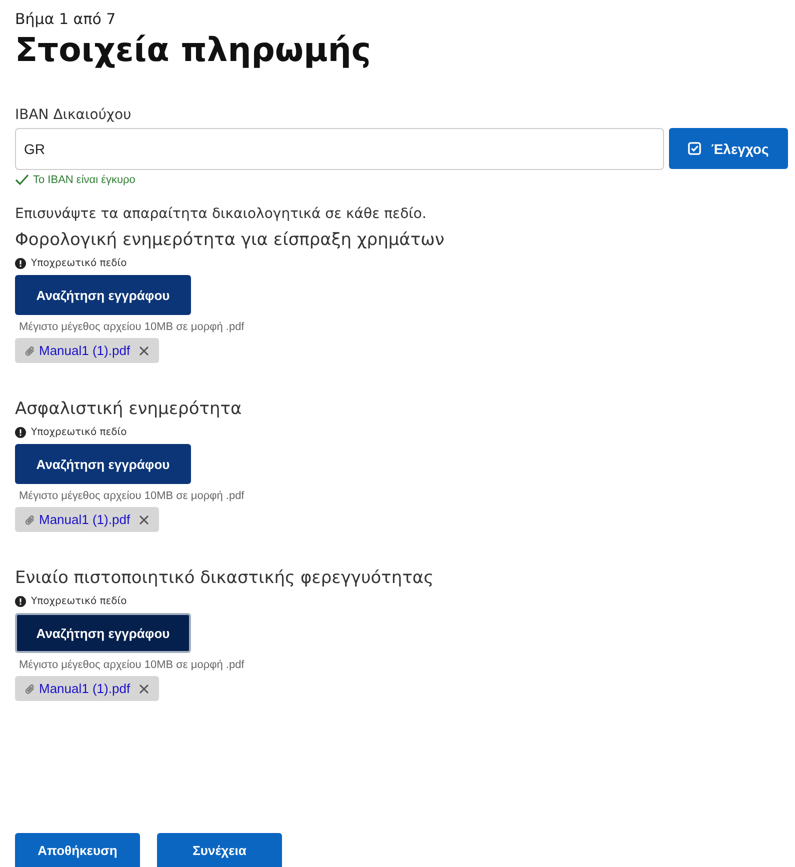  Describe the element at coordinates (128, 409) in the screenshot. I see `document-title: Ασφαλιστική ενημερότητα` at that location.